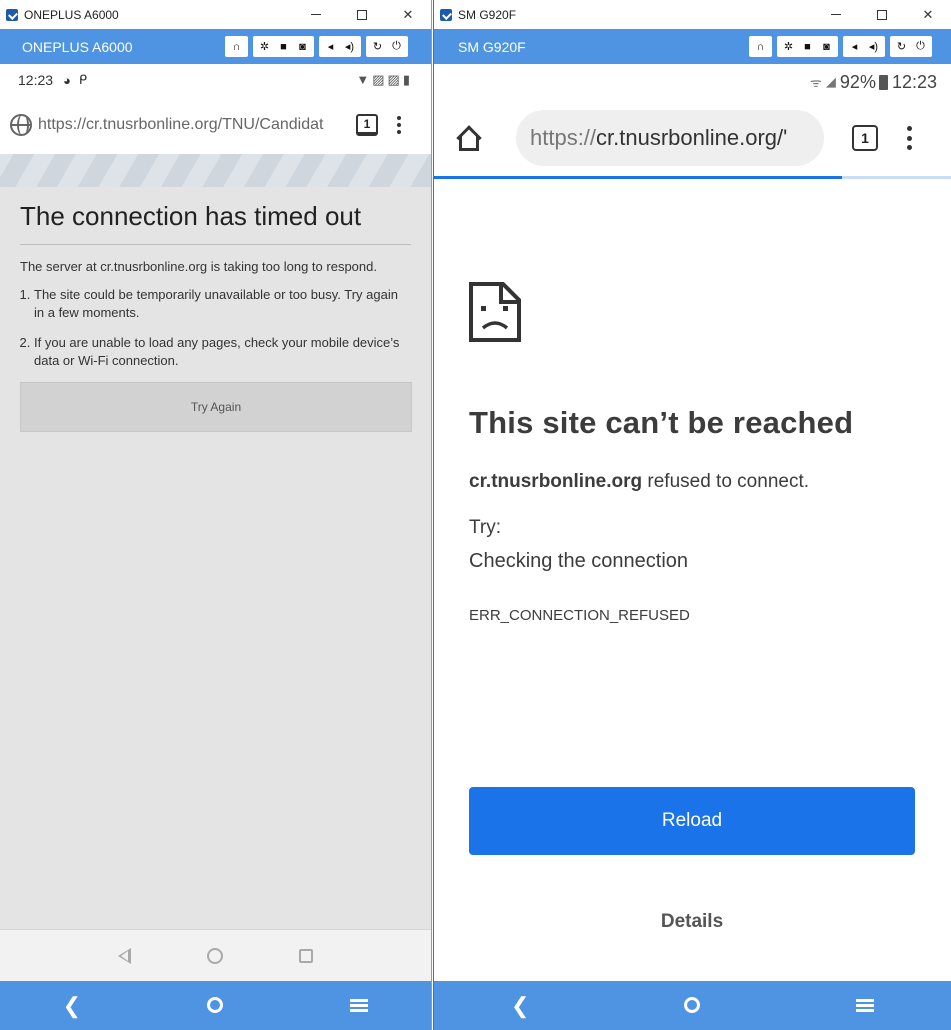  I want to click on android-nav-bar, so click(215, 955).